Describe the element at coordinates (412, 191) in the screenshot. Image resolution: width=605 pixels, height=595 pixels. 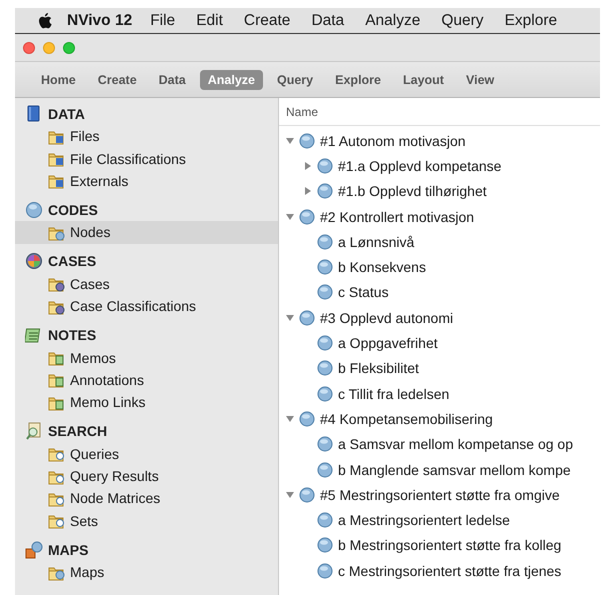
I see `node-name: #1.b Opplevd tilhørighet` at that location.